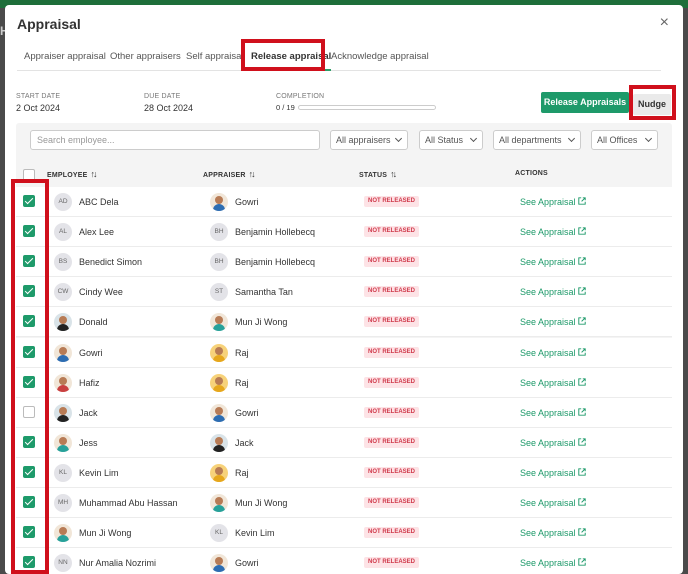 The width and height of the screenshot is (688, 574). I want to click on table-row: Jess Jack NOT RELEASED See Appraisal, so click(344, 442).